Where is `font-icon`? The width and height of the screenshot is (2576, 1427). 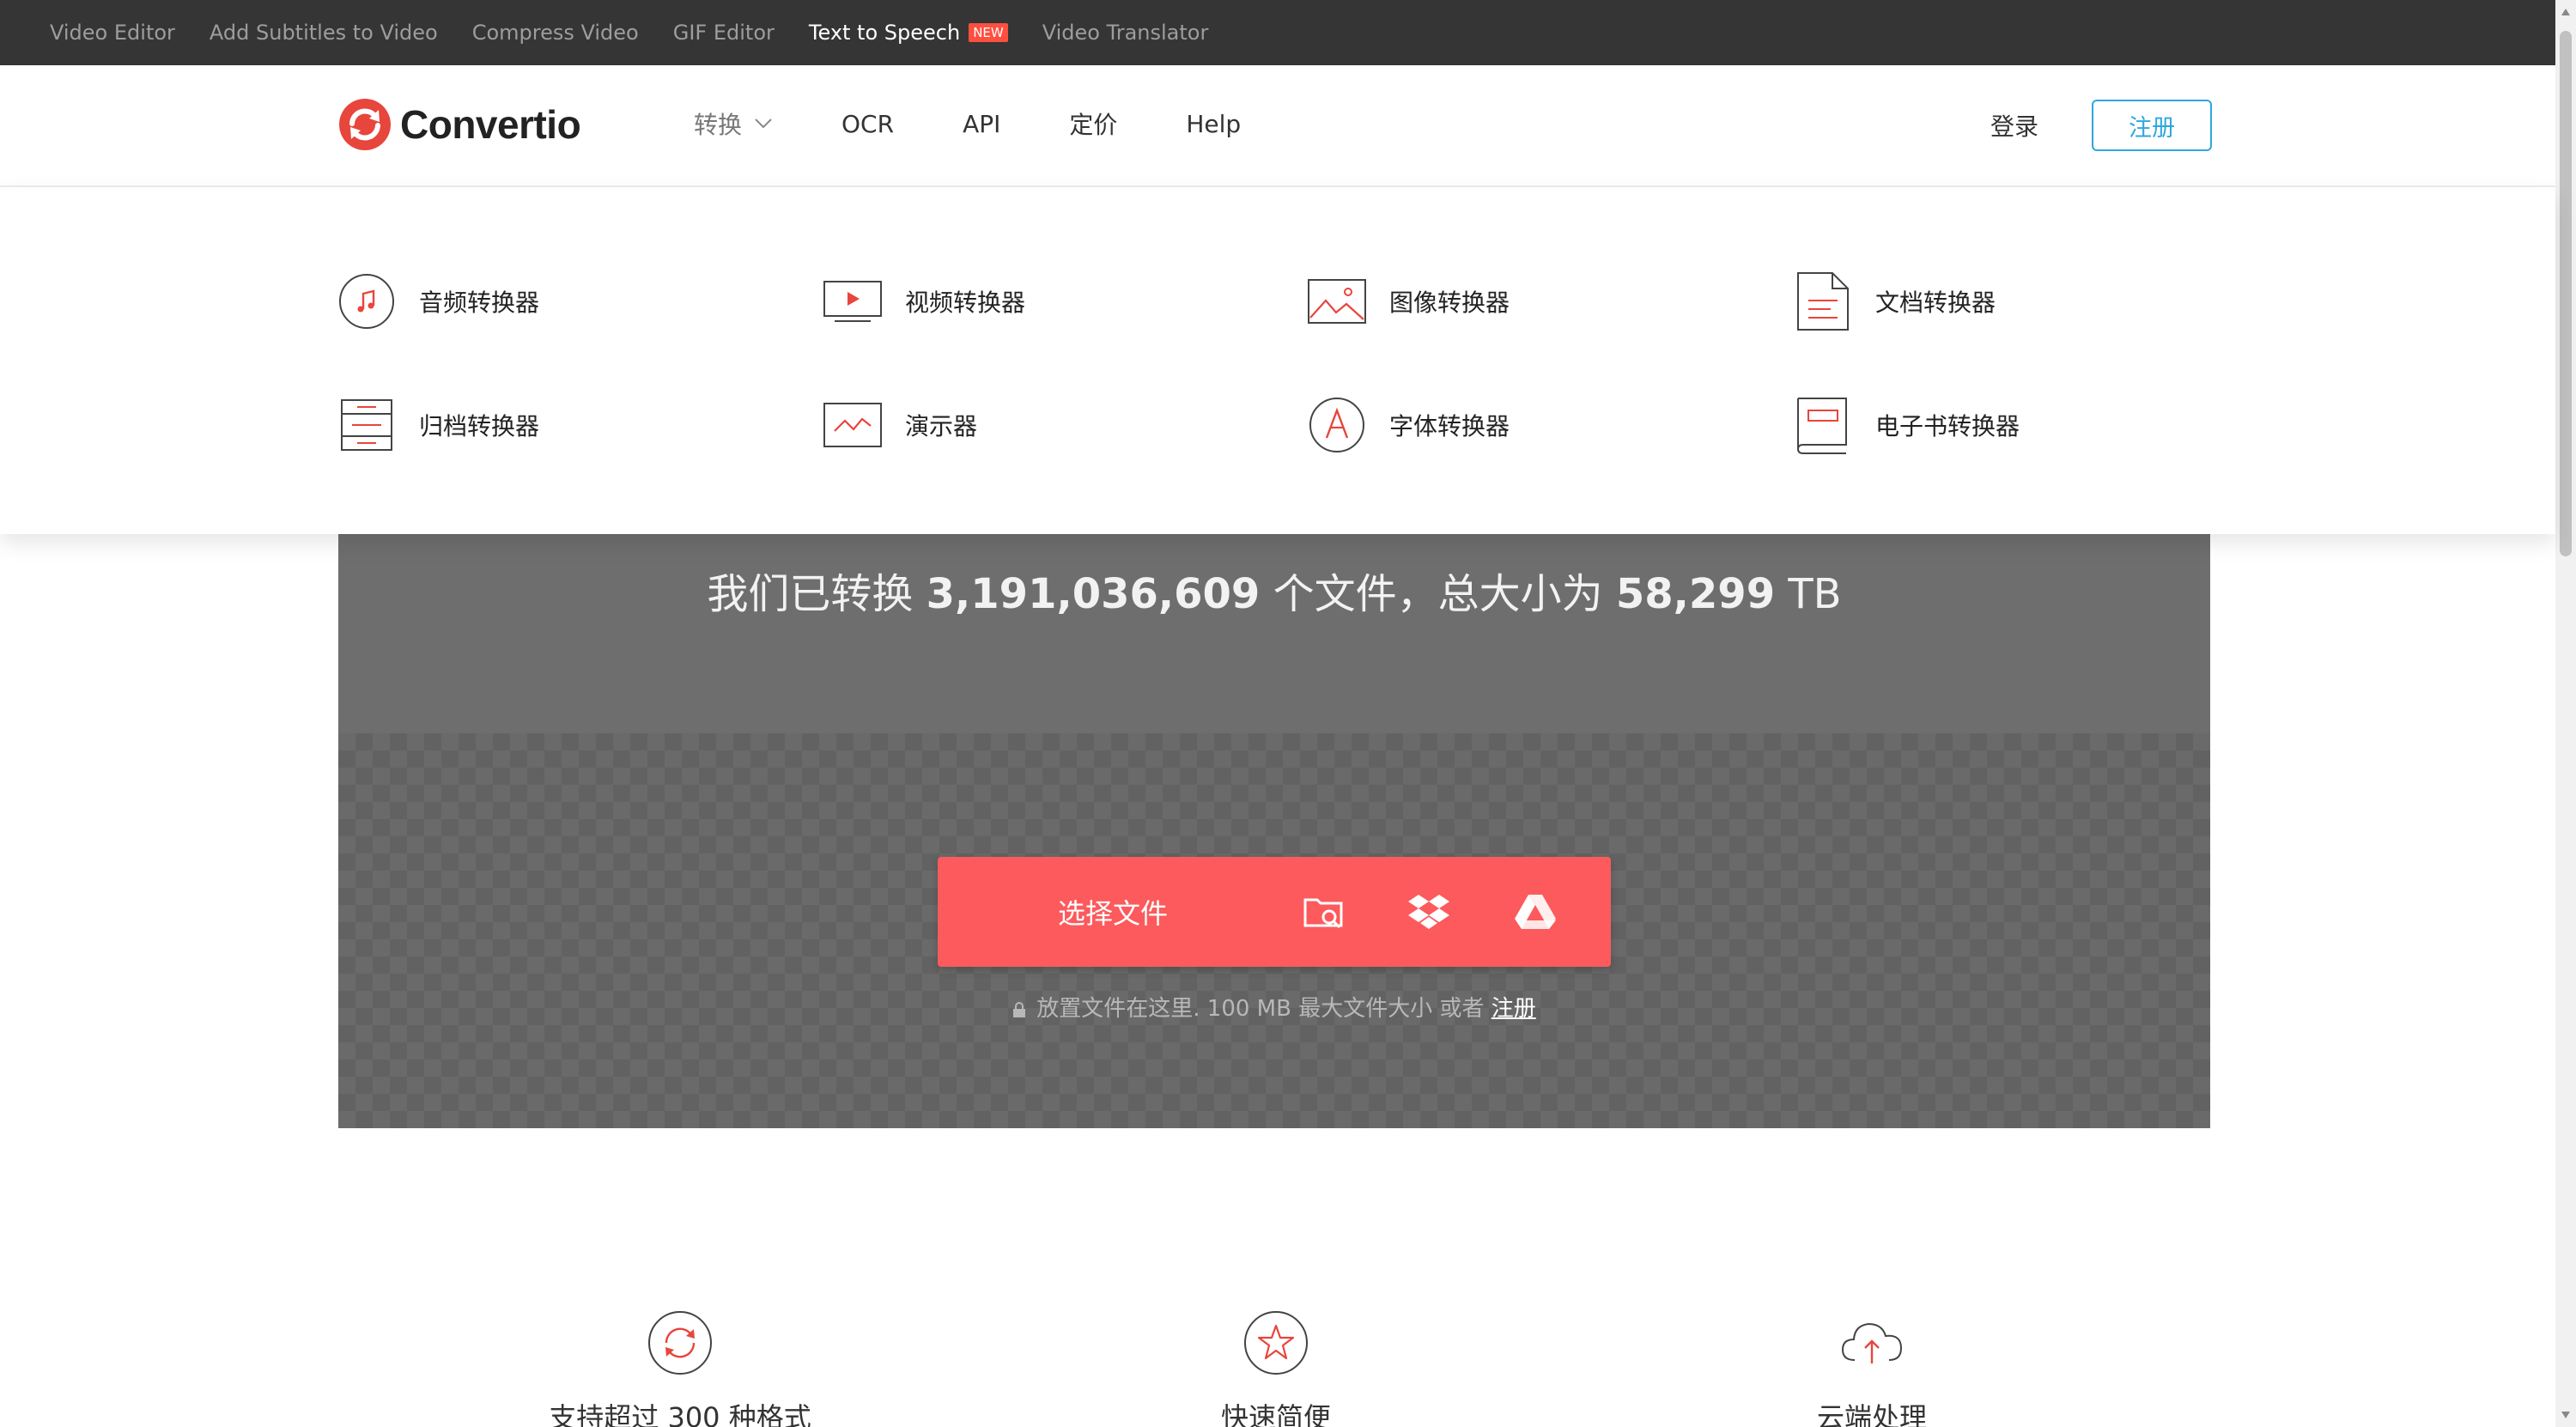 font-icon is located at coordinates (1337, 425).